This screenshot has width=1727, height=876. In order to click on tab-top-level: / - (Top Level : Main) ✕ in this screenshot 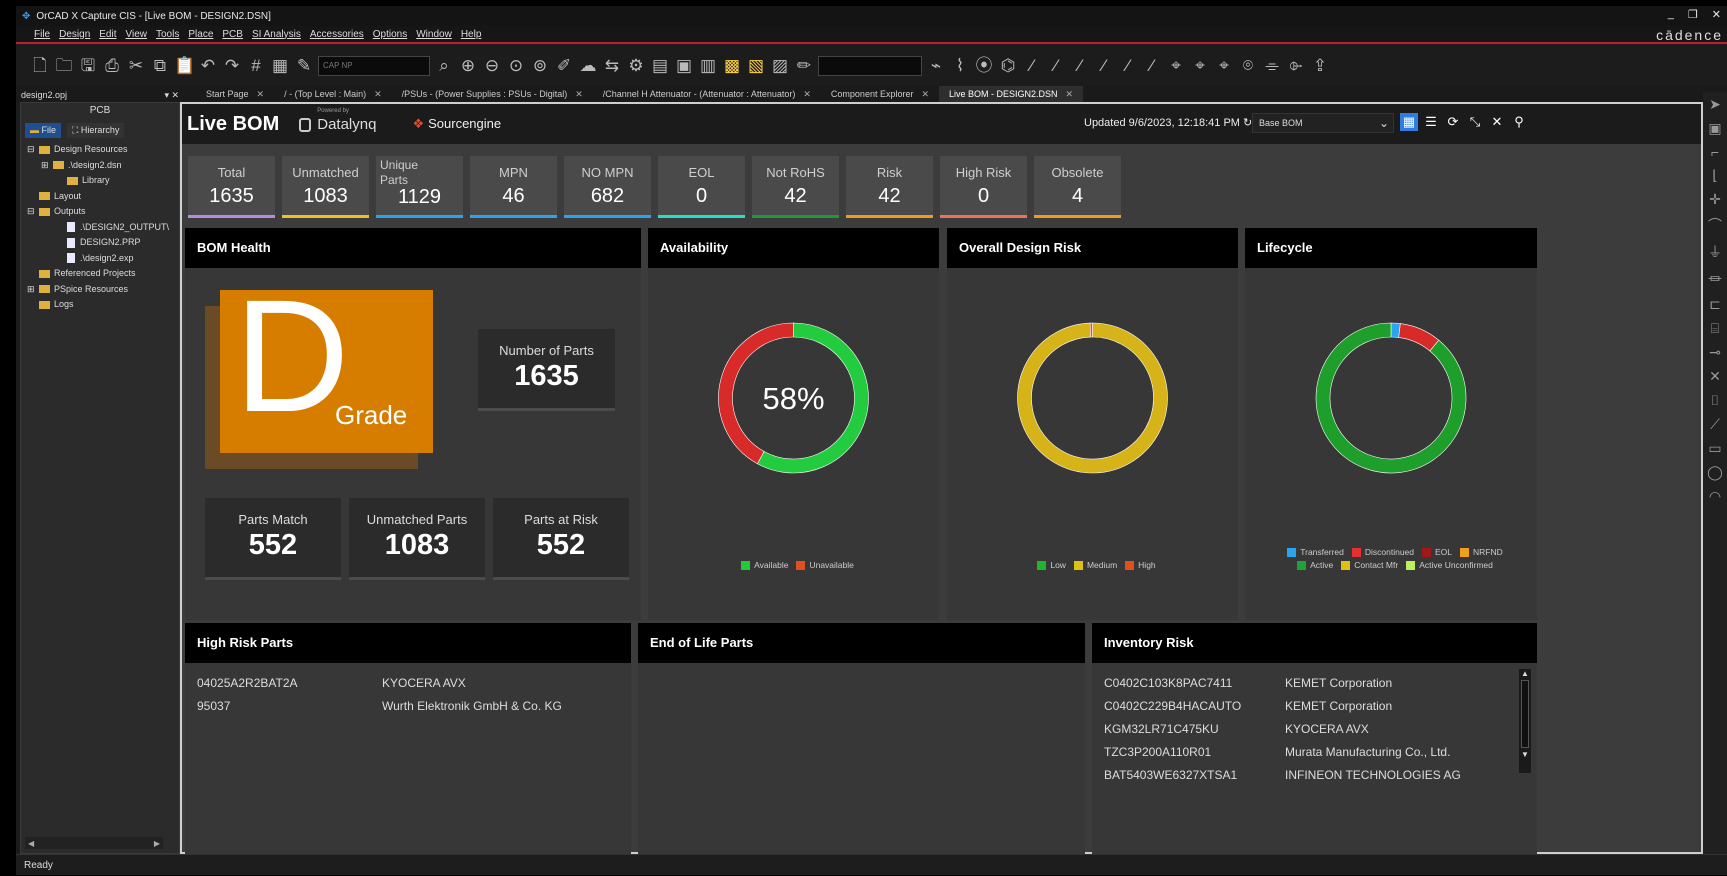, I will do `click(333, 94)`.